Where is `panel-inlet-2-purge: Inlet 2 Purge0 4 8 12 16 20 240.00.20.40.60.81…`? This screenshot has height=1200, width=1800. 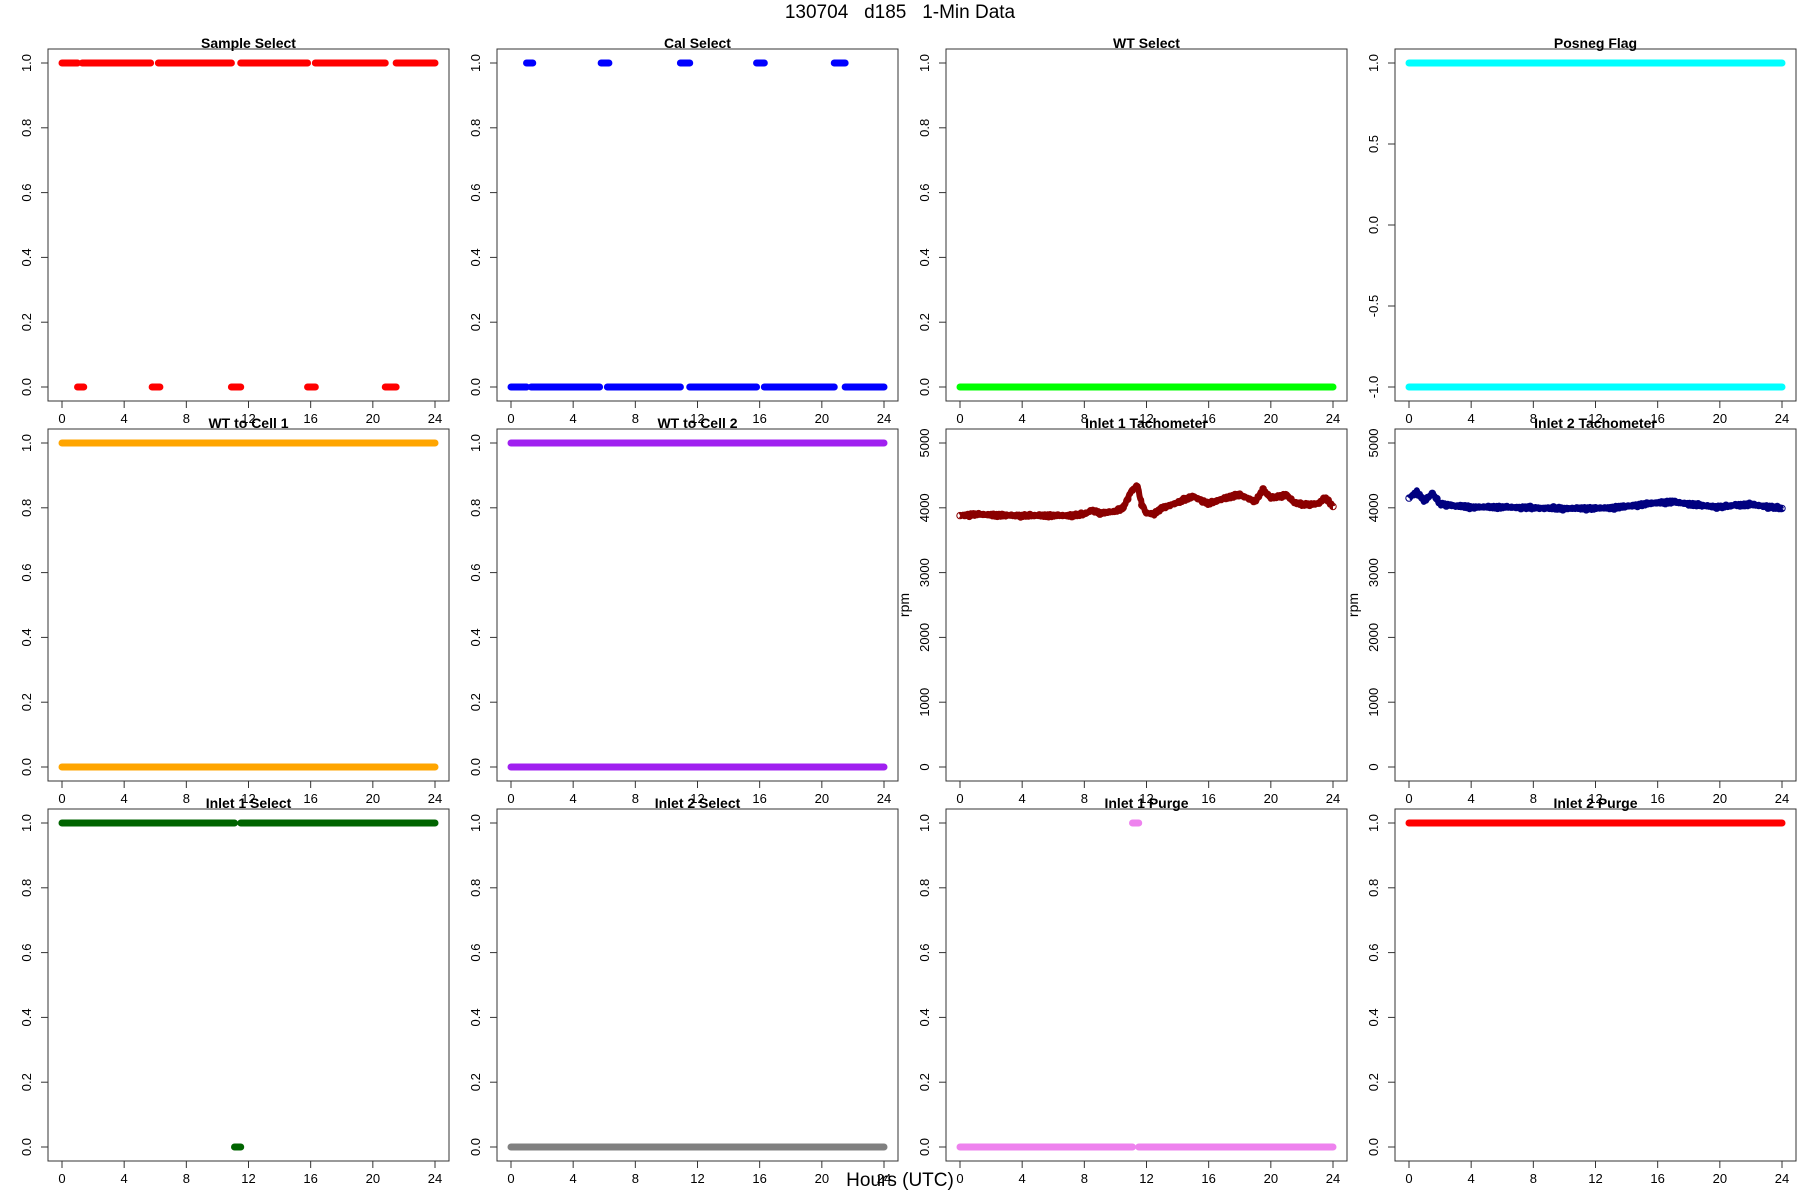 panel-inlet-2-purge: Inlet 2 Purge0 4 8 12 16 20 240.00.20.40.60.81… is located at coordinates (1581, 990).